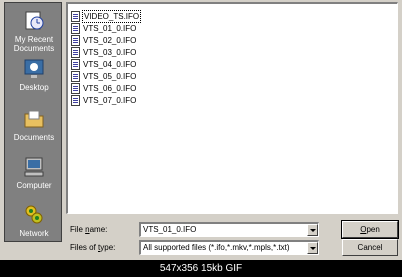 The height and width of the screenshot is (277, 402). Describe the element at coordinates (34, 87) in the screenshot. I see `place-label: Desktop` at that location.